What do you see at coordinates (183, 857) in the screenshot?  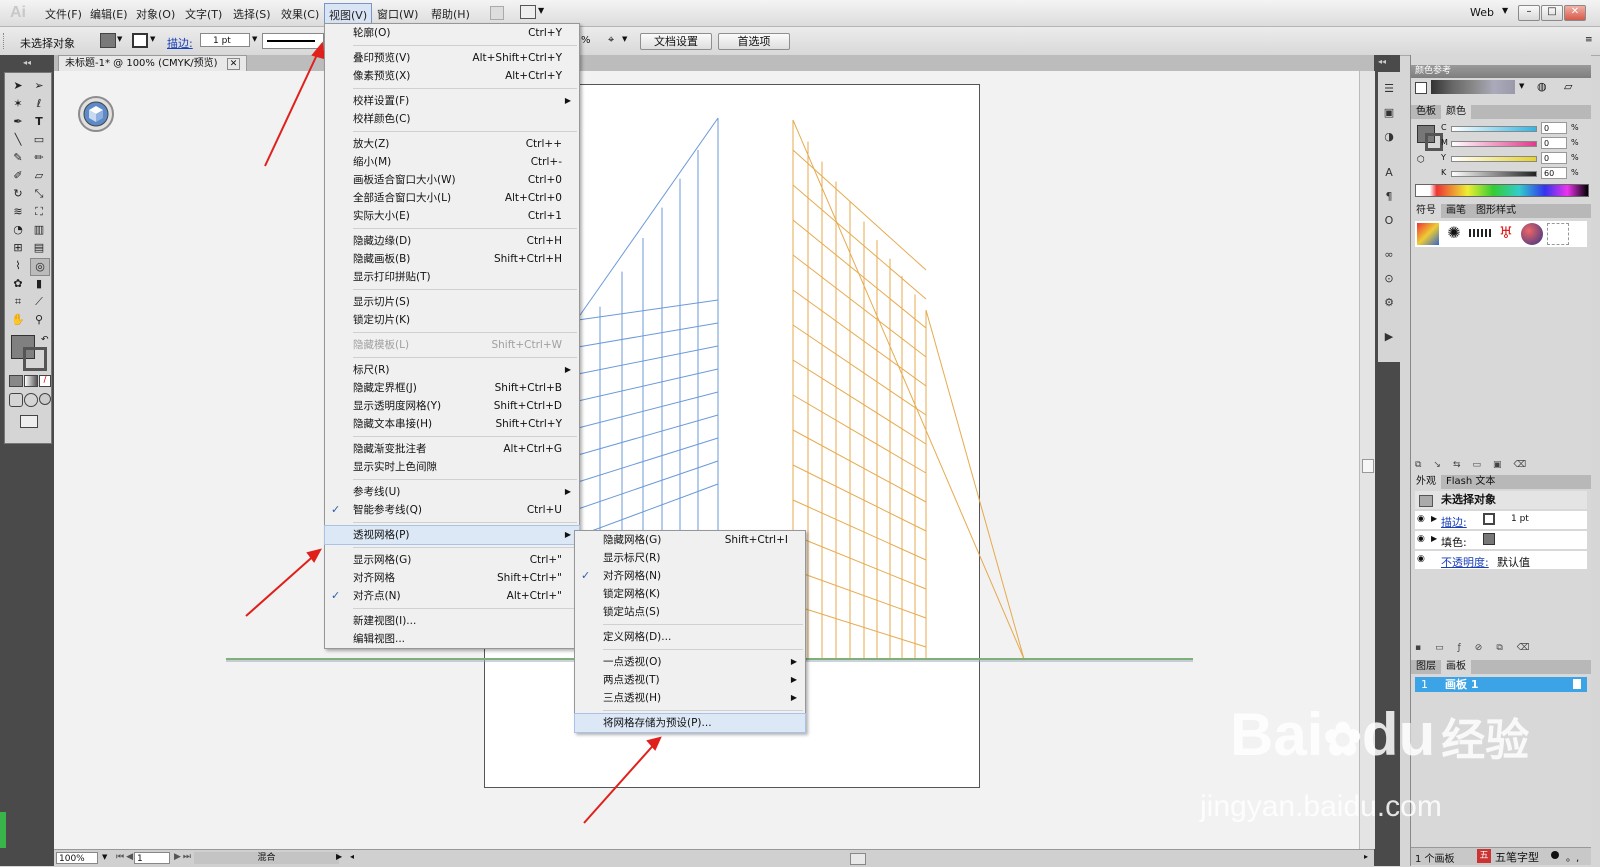 I see `next-artboard-icon: ▶⏭` at bounding box center [183, 857].